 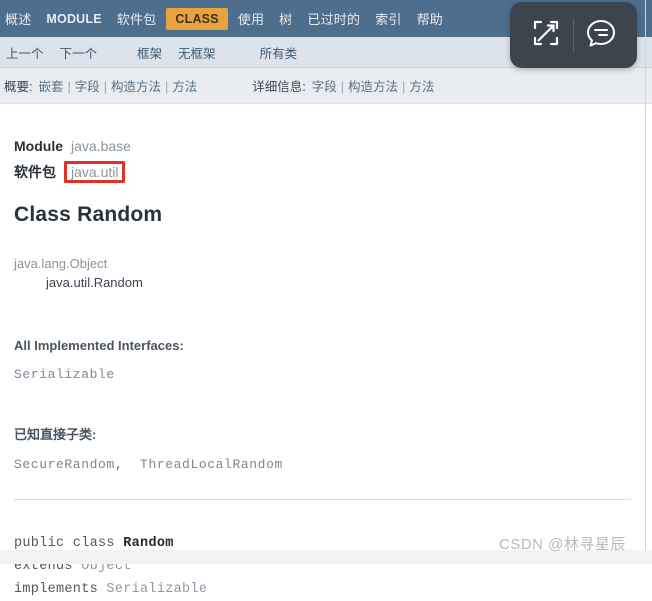 I want to click on package-label: 软件包, so click(x=35, y=172).